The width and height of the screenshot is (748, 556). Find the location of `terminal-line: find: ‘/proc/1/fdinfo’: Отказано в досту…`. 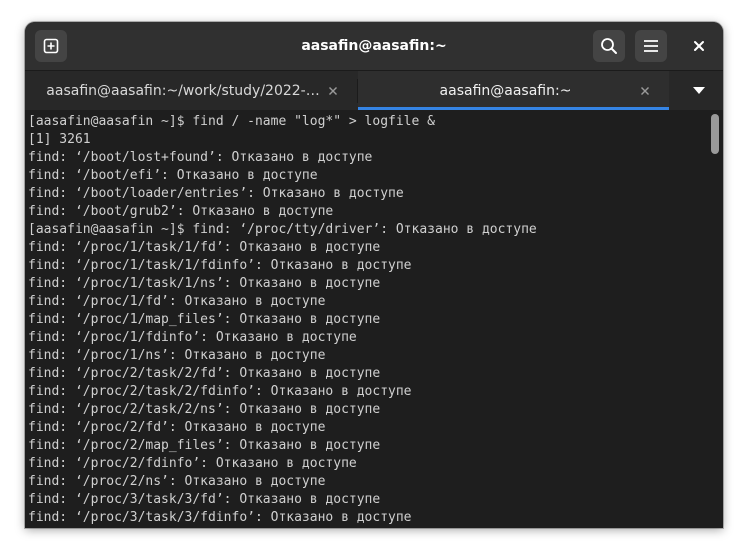

terminal-line: find: ‘/proc/1/fdinfo’: Отказано в досту… is located at coordinates (192, 337).